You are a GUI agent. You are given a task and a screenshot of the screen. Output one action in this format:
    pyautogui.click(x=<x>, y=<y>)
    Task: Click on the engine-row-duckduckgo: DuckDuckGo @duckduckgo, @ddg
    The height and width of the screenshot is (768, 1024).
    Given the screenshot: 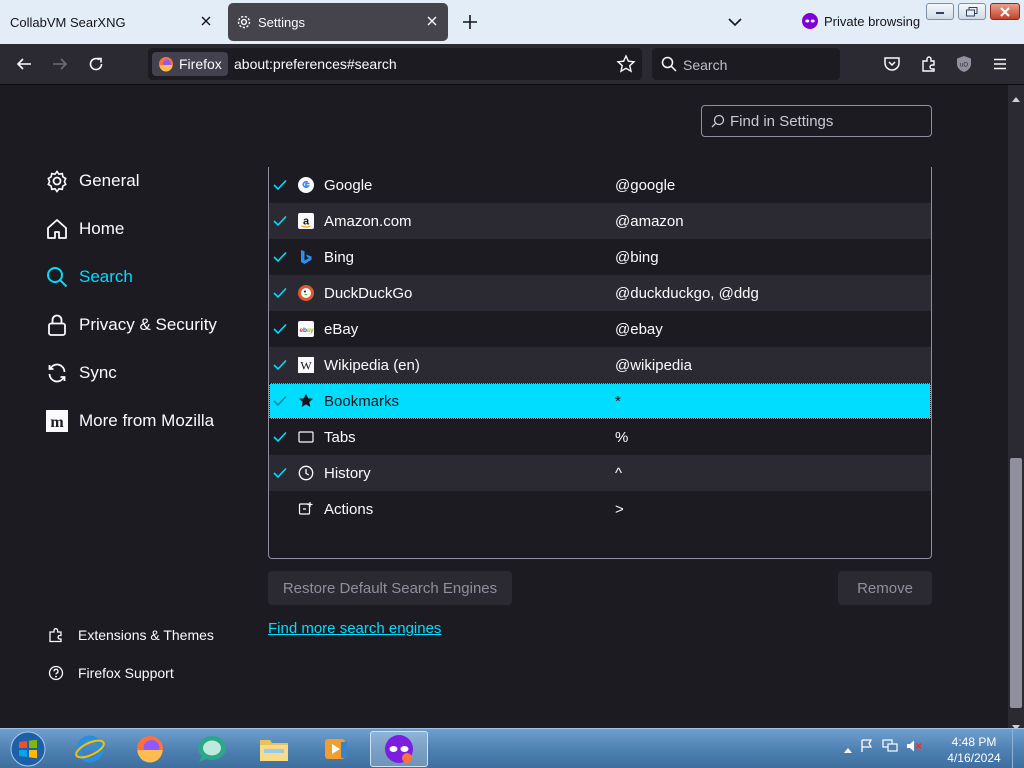 What is the action you would take?
    pyautogui.click(x=600, y=293)
    